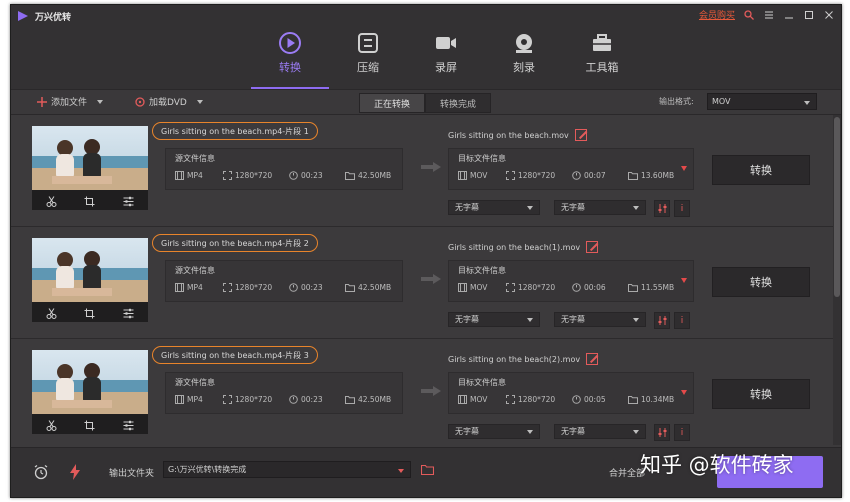 This screenshot has width=850, height=502. What do you see at coordinates (290, 58) in the screenshot?
I see `nav-tab-convert: 转换` at bounding box center [290, 58].